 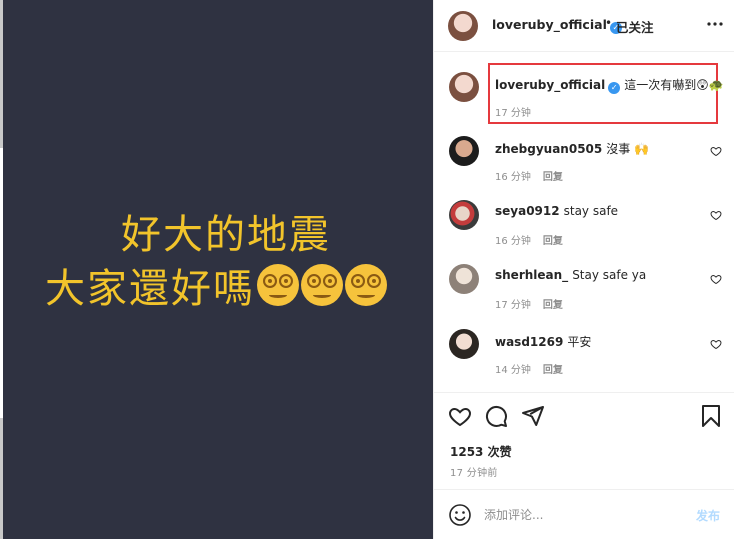 I want to click on comment-meta: 17 分钟 回复, so click(x=529, y=303).